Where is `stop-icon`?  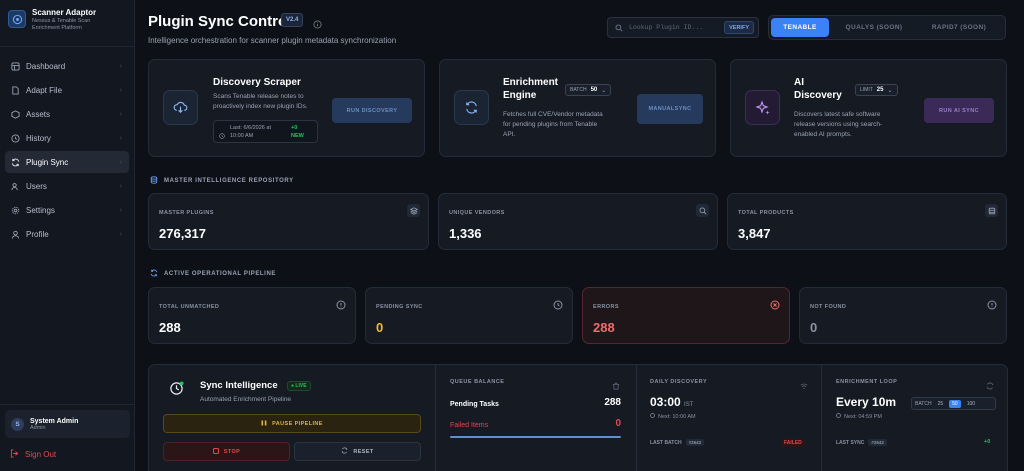
stop-icon is located at coordinates (215, 451).